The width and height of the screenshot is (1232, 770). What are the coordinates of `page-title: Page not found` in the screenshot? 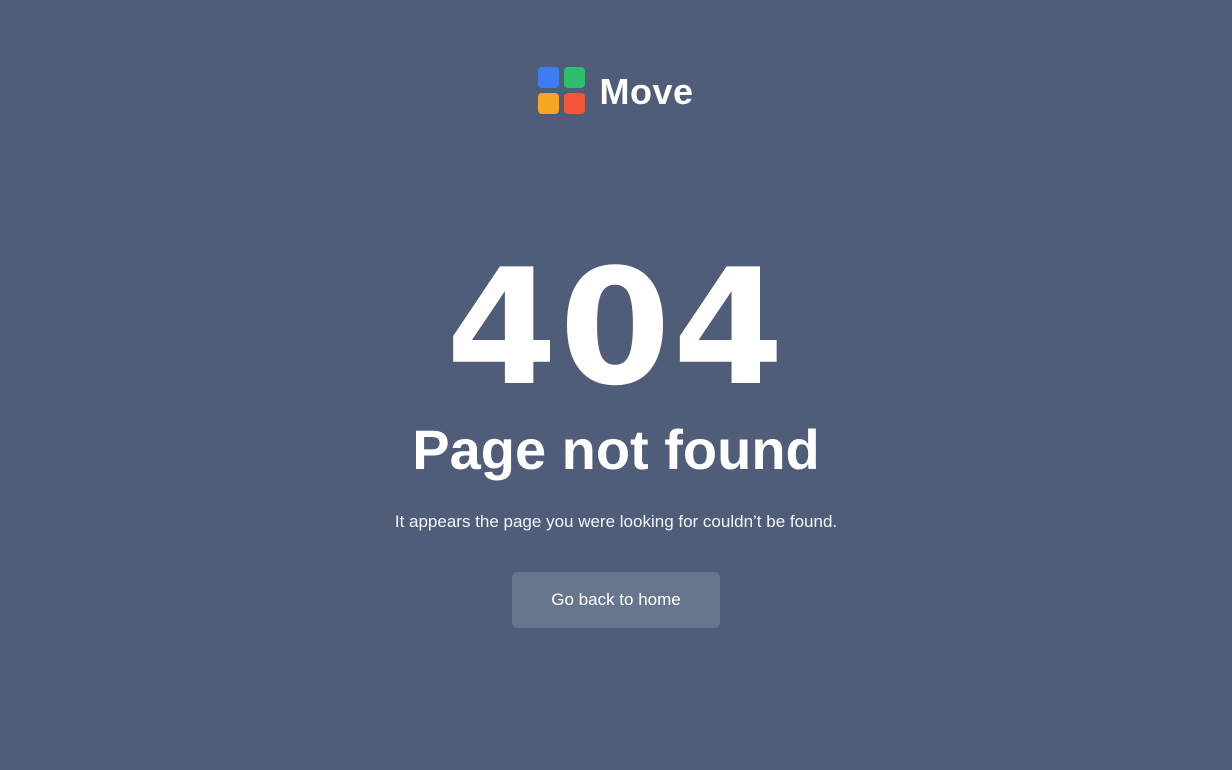 It's located at (616, 449).